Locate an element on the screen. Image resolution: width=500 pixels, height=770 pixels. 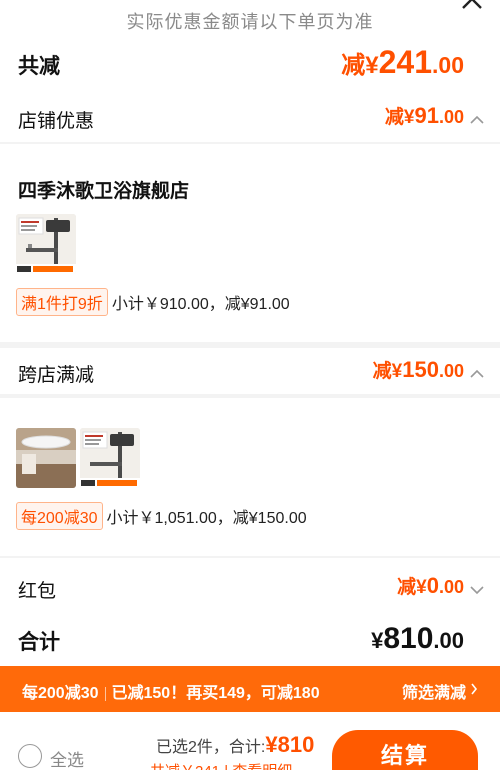
close-icon is located at coordinates (473, 7).